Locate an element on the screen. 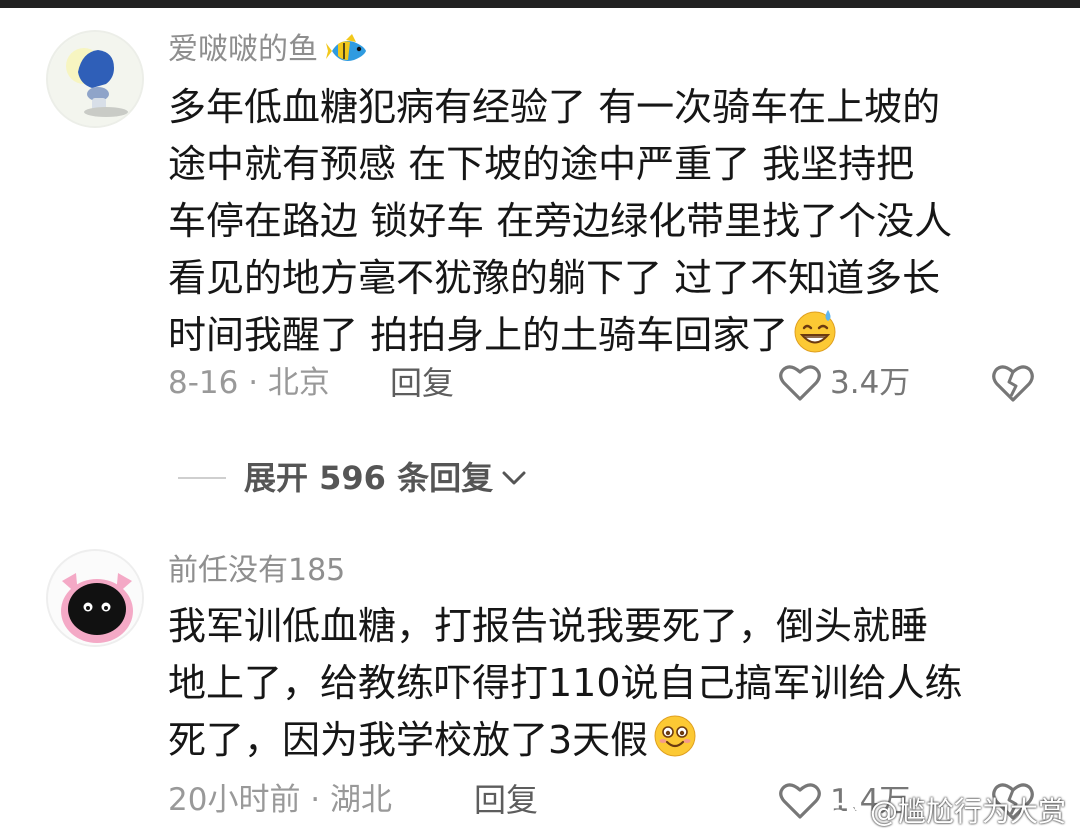 The height and width of the screenshot is (837, 1080). weibo-logo-icon is located at coordinates (842, 812).